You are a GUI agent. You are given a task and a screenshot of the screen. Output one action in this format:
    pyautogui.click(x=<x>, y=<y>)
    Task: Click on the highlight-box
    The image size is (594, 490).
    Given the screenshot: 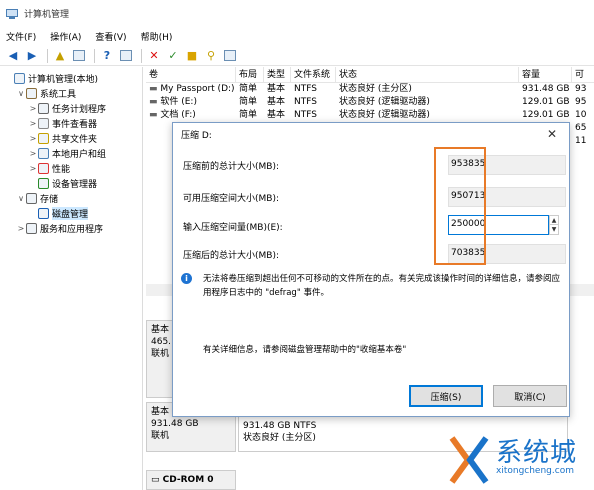 What is the action you would take?
    pyautogui.click(x=460, y=206)
    